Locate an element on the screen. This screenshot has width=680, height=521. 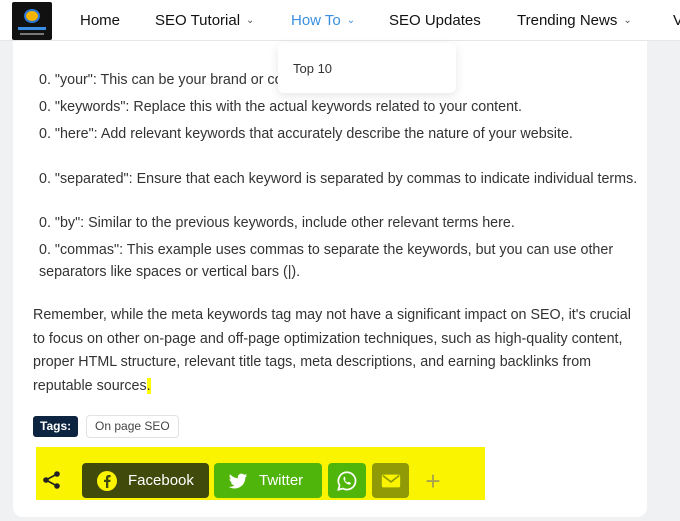
dropdown-item-top-10: Top 10 is located at coordinates (312, 68).